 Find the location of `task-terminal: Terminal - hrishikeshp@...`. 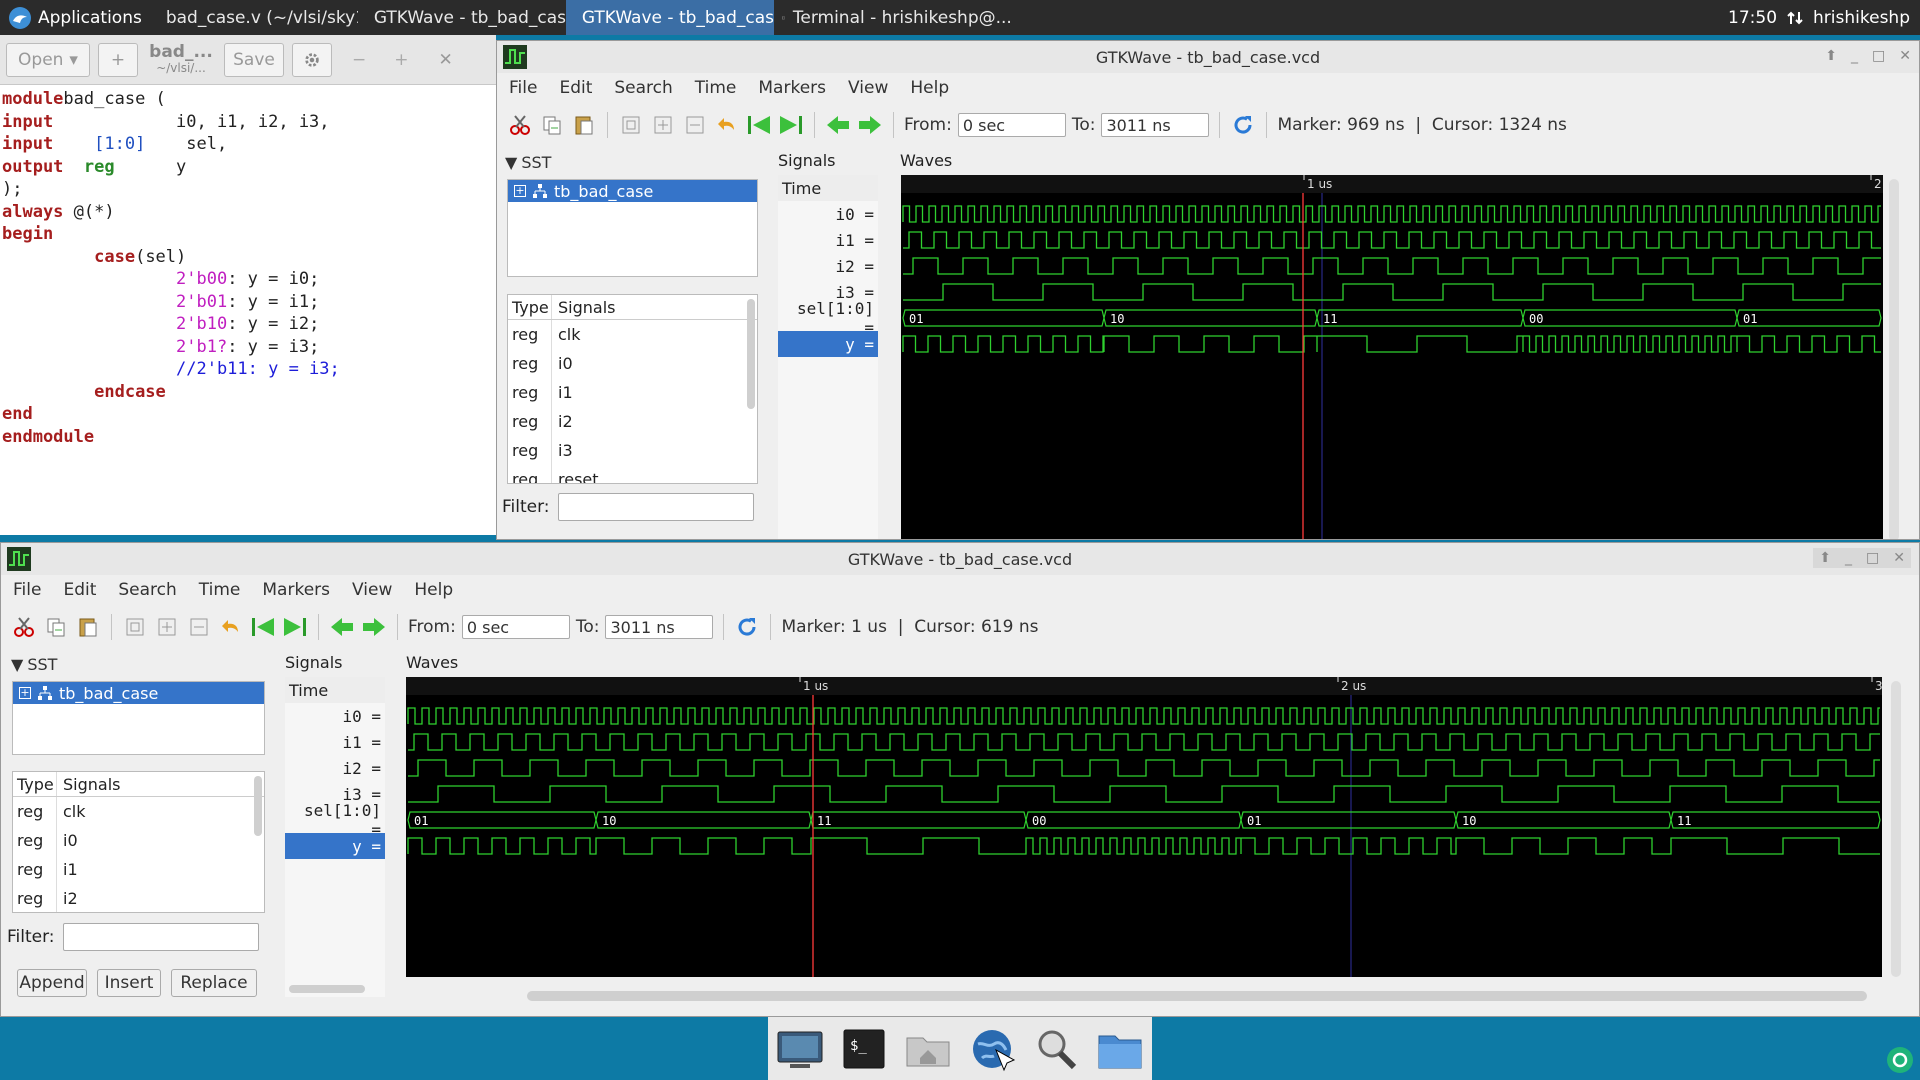

task-terminal: Terminal - hrishikeshp@... is located at coordinates (897, 17).